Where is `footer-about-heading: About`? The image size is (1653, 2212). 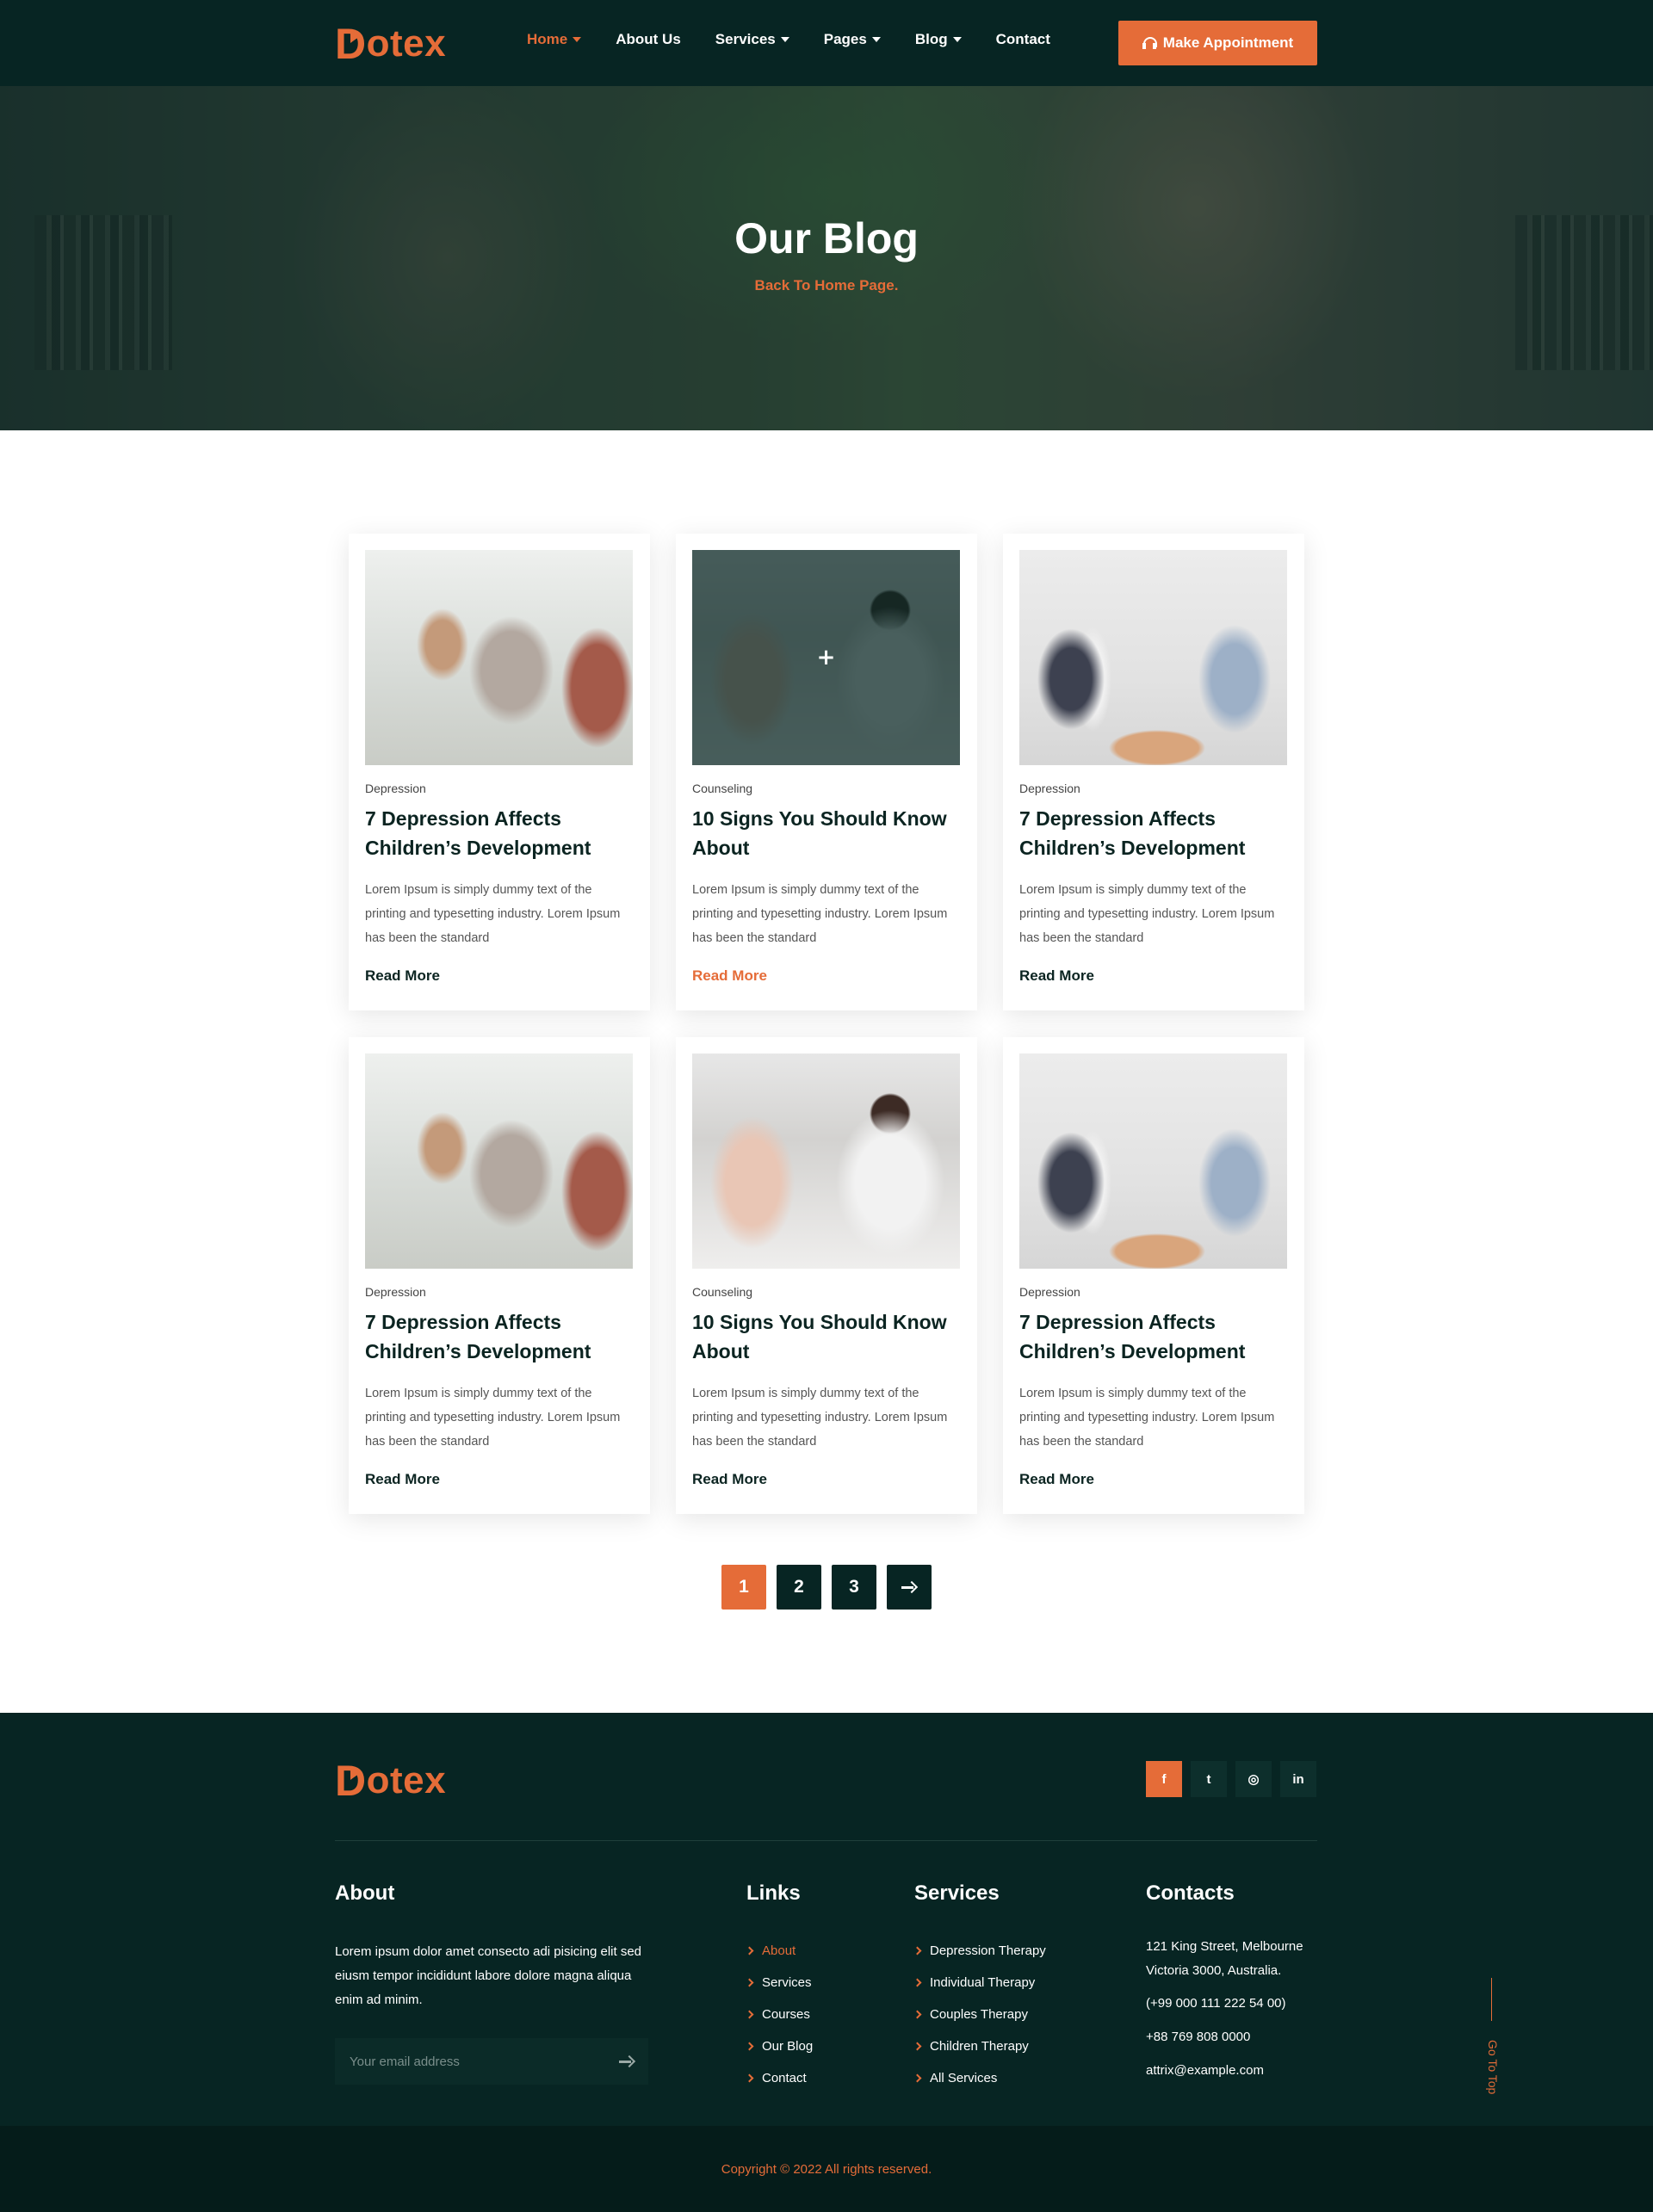 footer-about-heading: About is located at coordinates (365, 1893).